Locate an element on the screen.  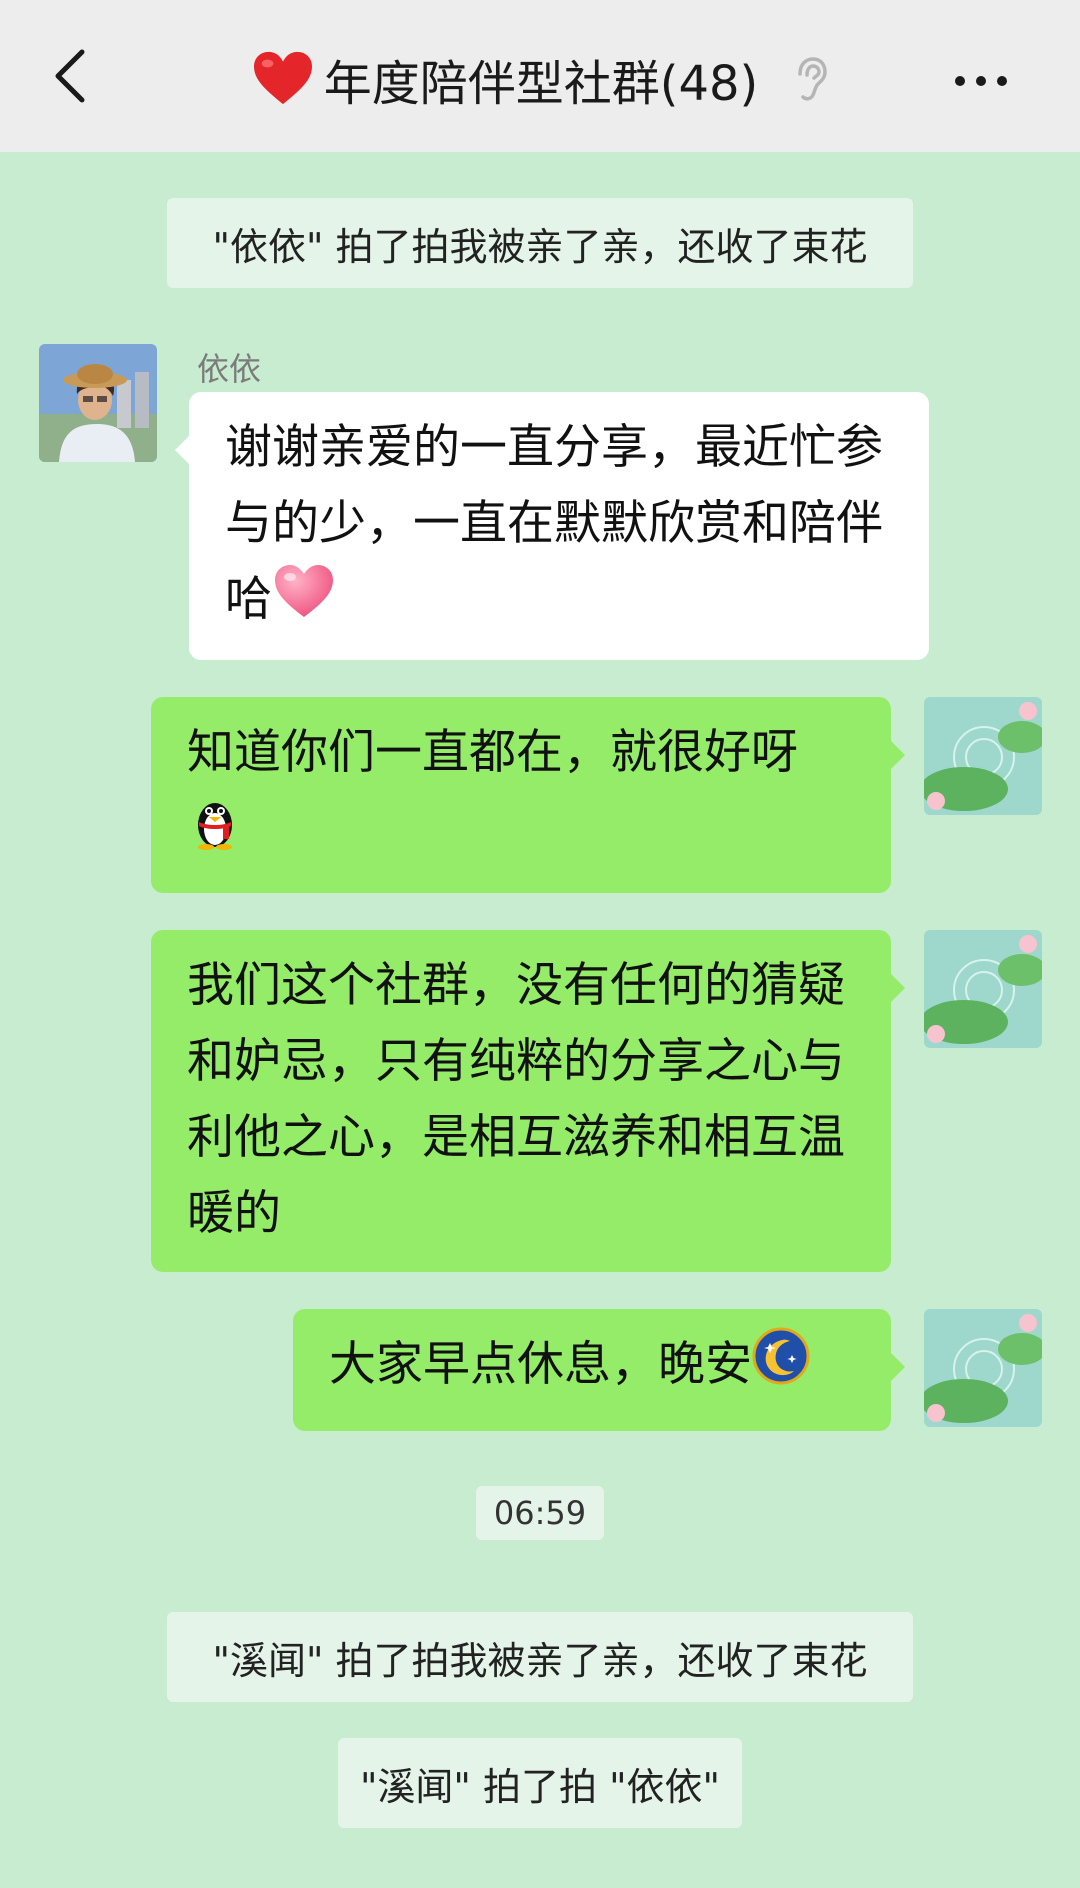
message-bubble-outgoing: 大家早点休息，晚安 is located at coordinates (599, 1370).